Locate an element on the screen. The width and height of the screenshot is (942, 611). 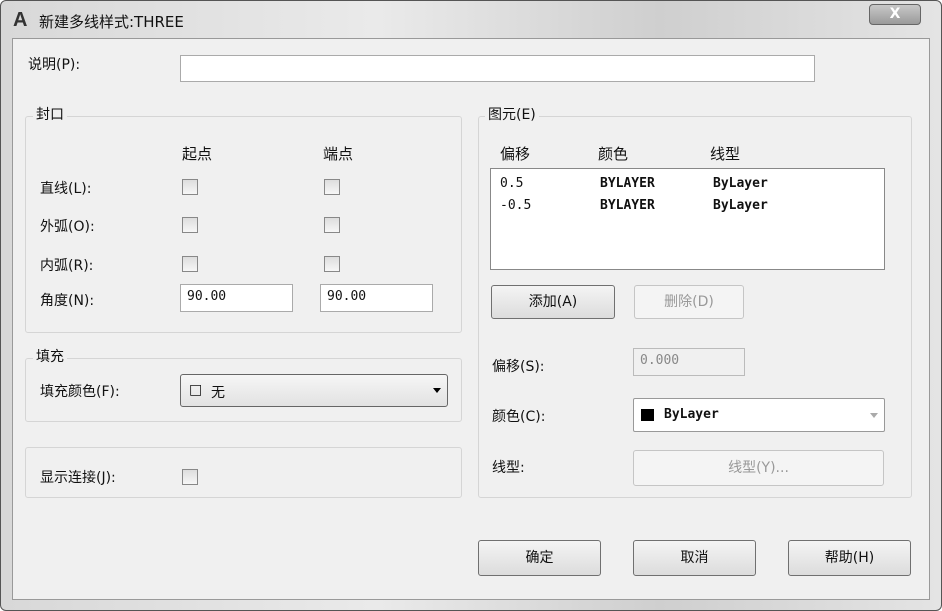
outer-arc-start-checkbox is located at coordinates (190, 225).